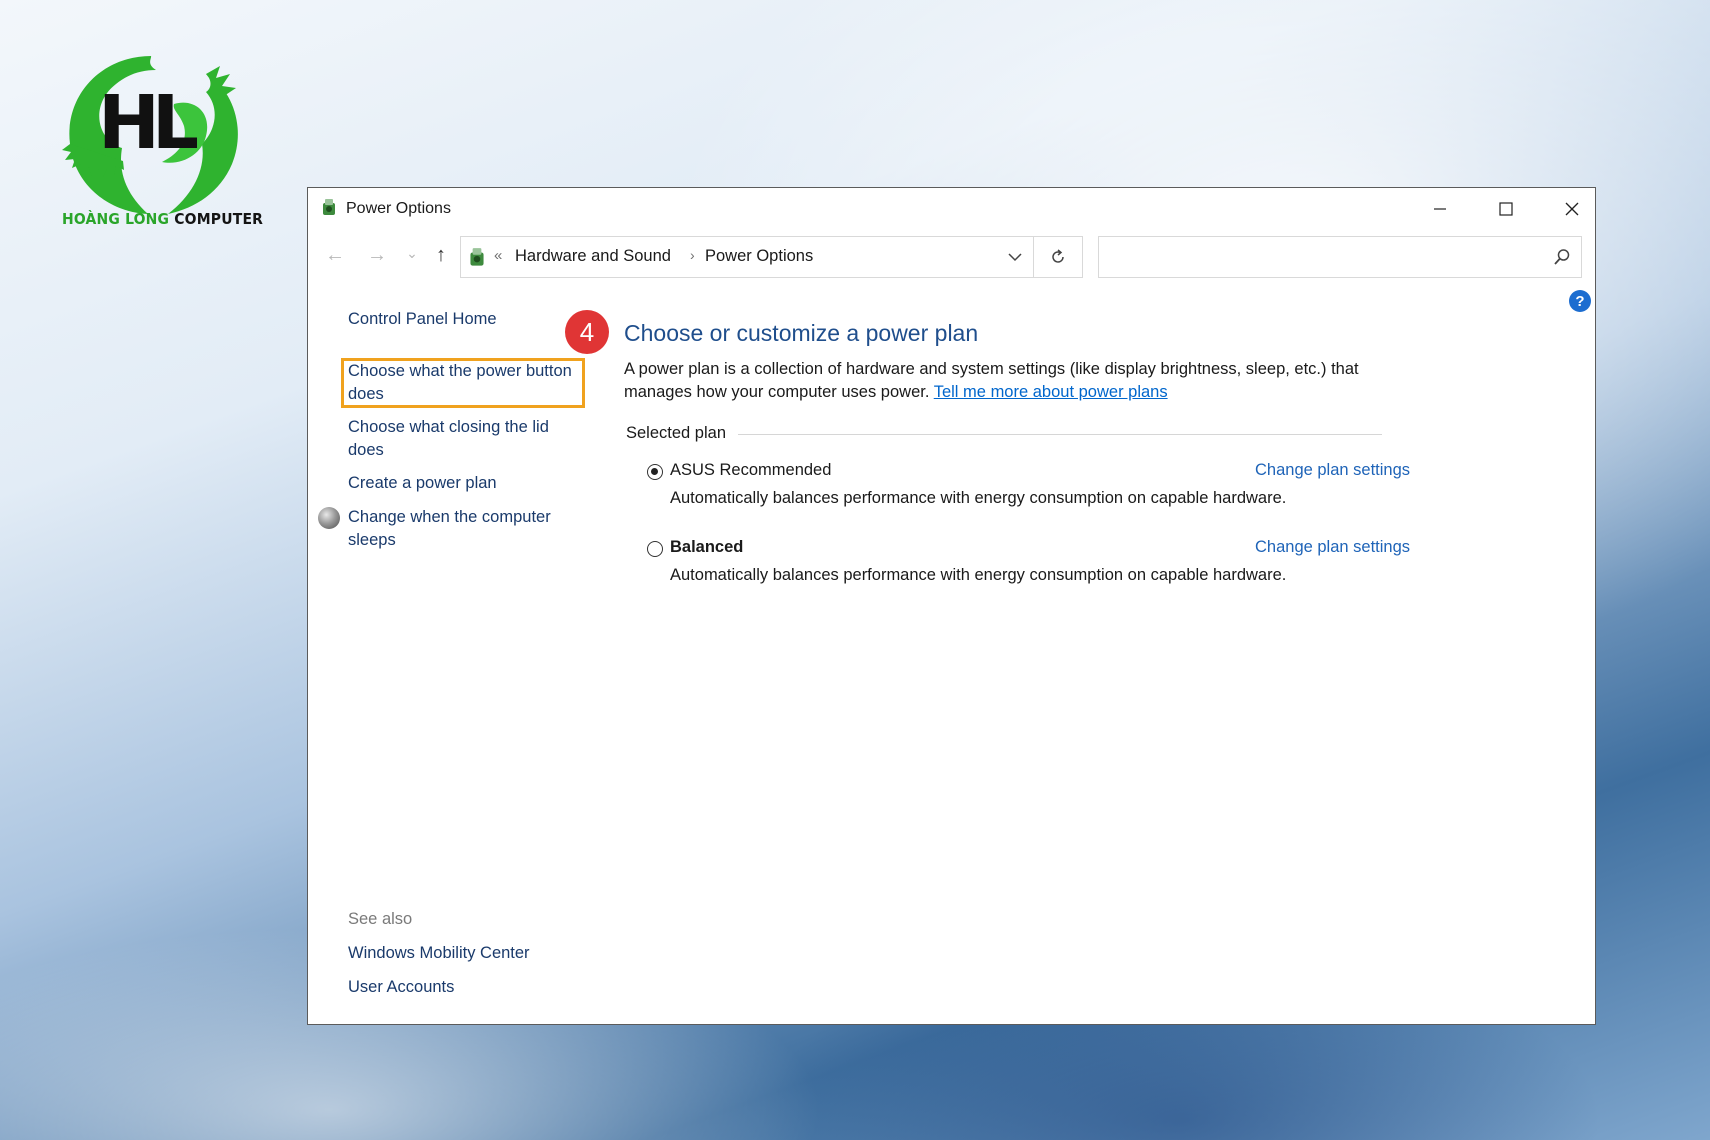 The image size is (1710, 1140). I want to click on address-dropdown-icon, so click(1015, 257).